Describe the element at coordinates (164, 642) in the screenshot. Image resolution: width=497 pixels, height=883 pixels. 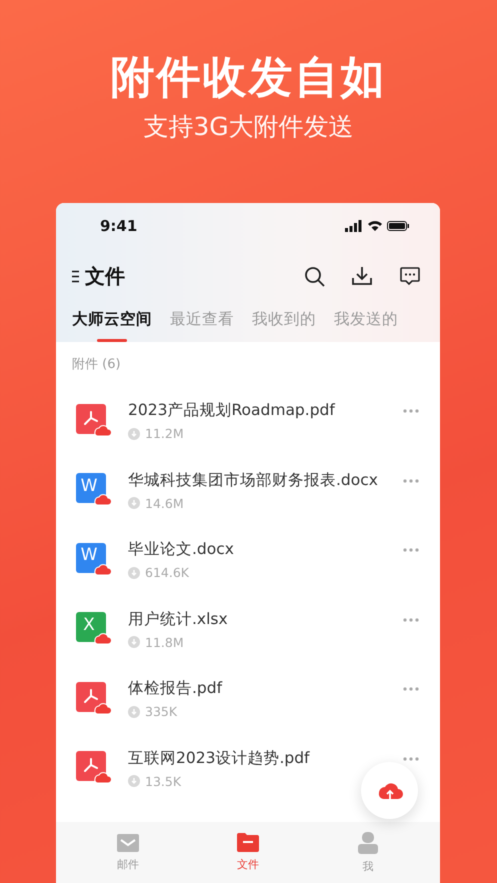
I see `file-size: 11.8M` at that location.